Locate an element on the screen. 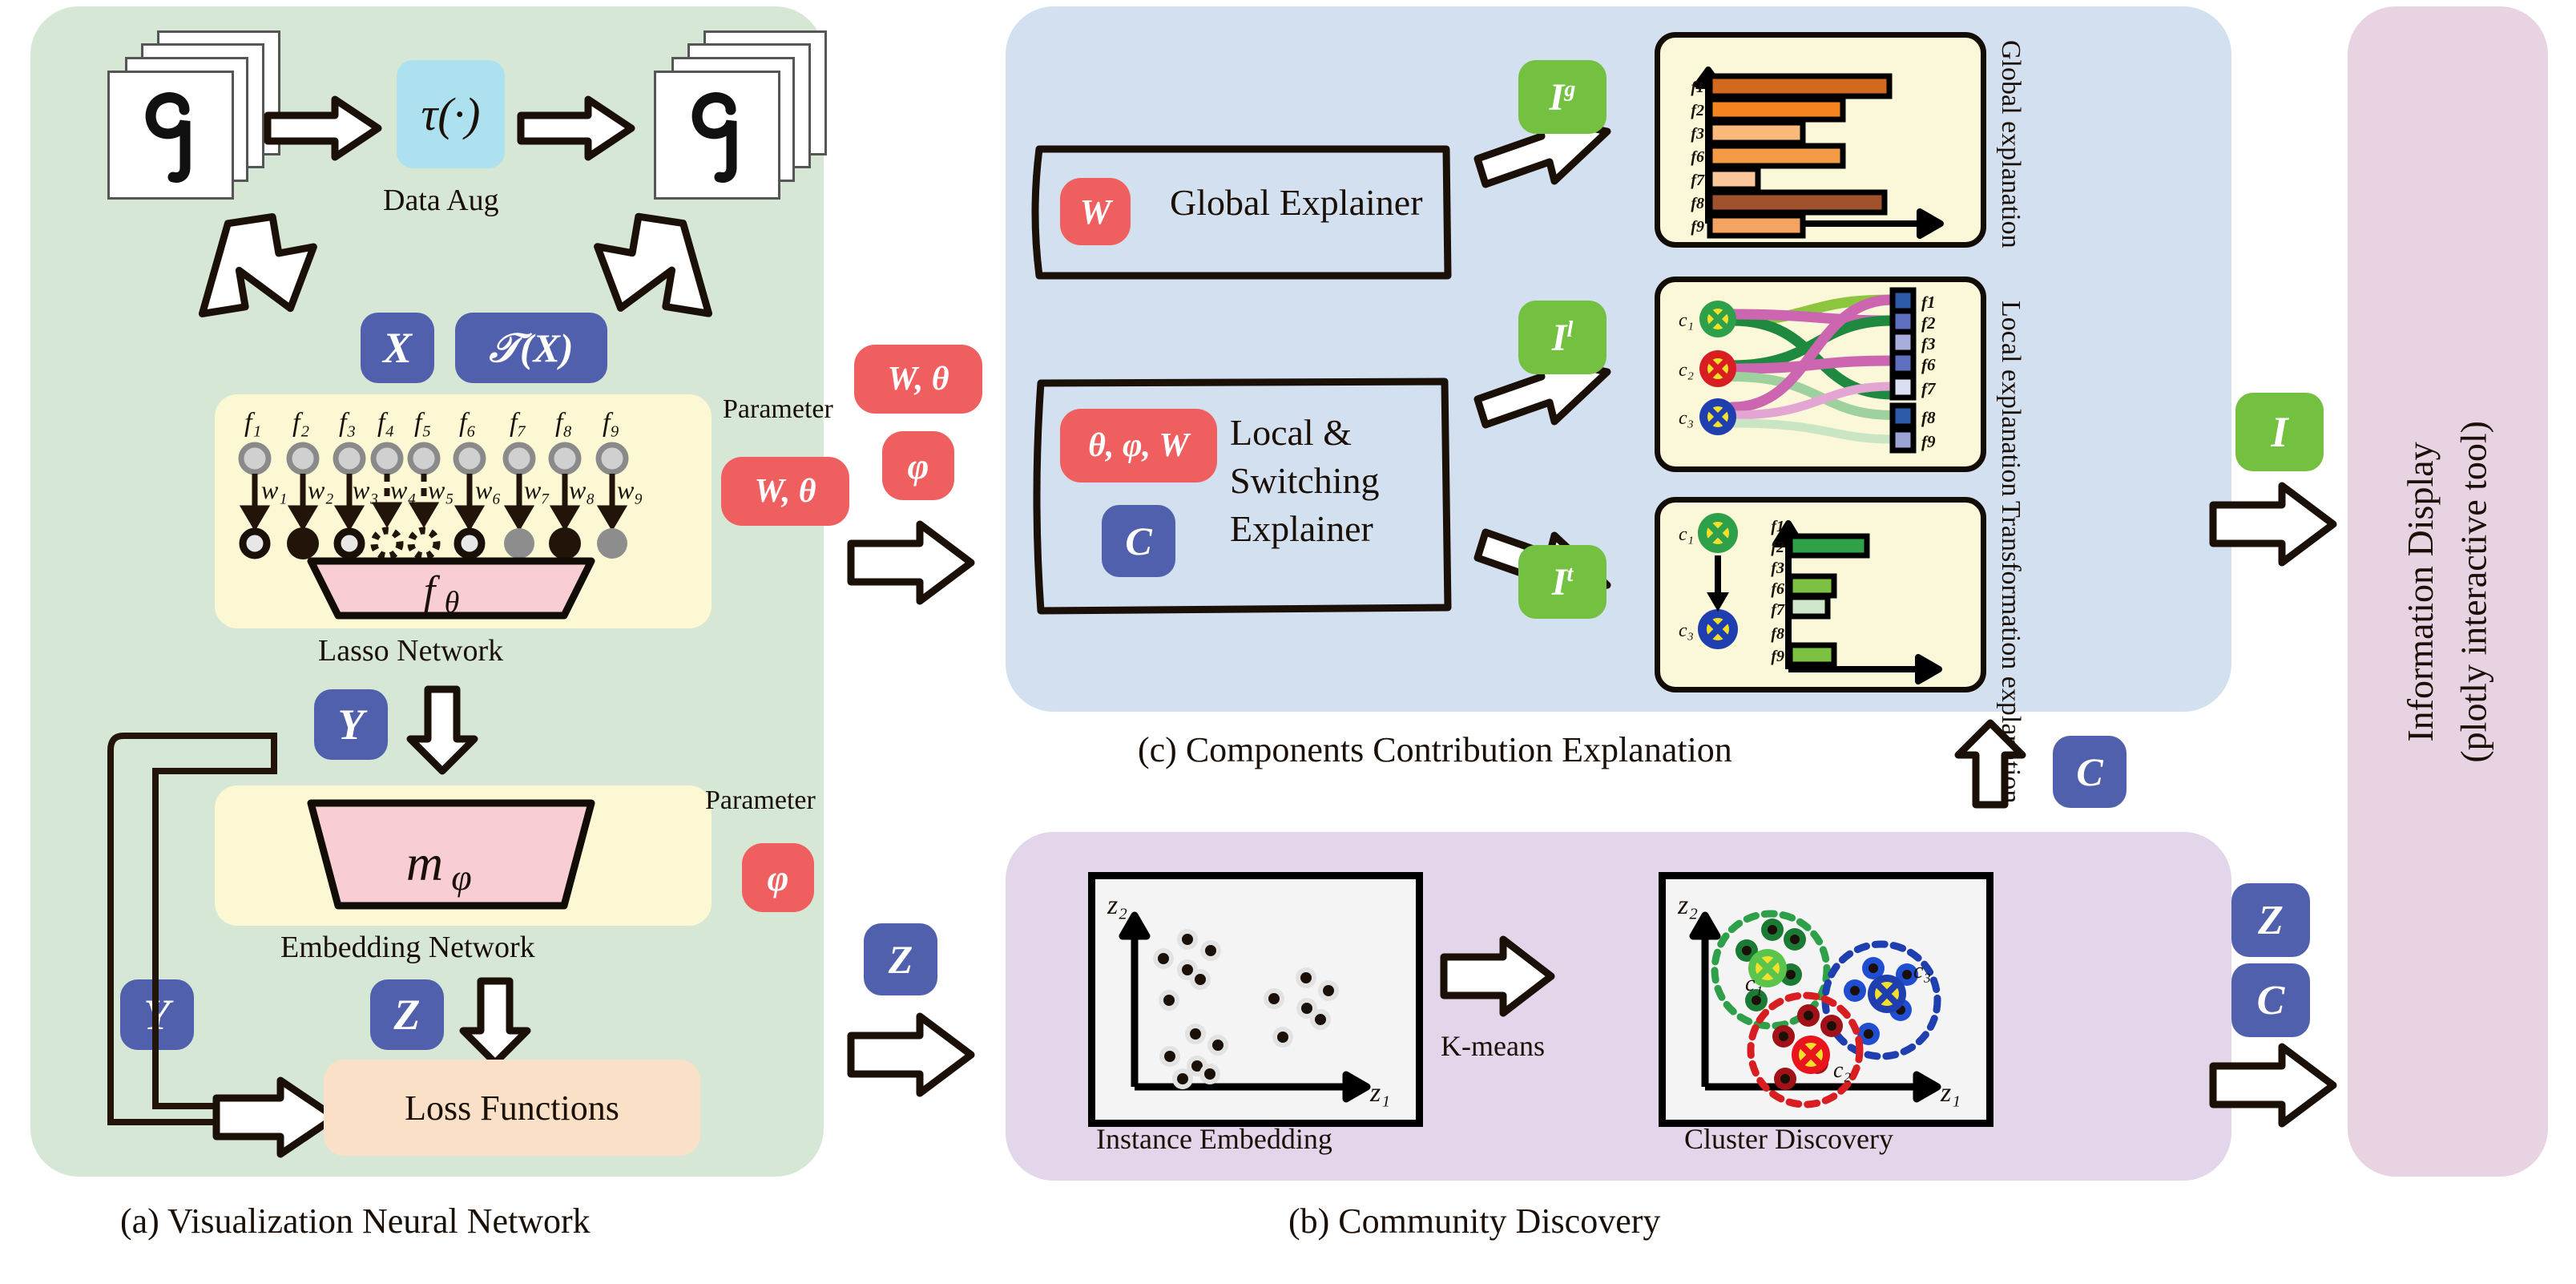 The height and width of the screenshot is (1284, 2576). transformation-explanation-chart: c₁ c₃ f1 f2 f3 f6 f7 f8 f9 is located at coordinates (1820, 594).